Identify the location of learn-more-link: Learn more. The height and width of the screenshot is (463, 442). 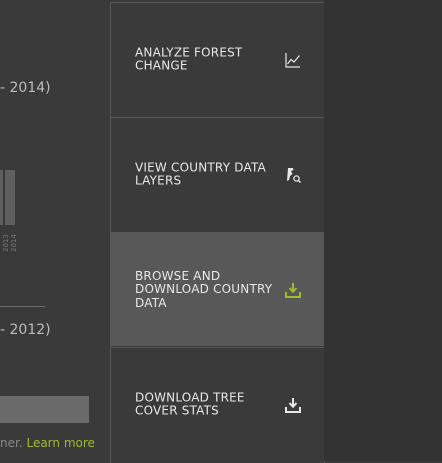
(60, 443).